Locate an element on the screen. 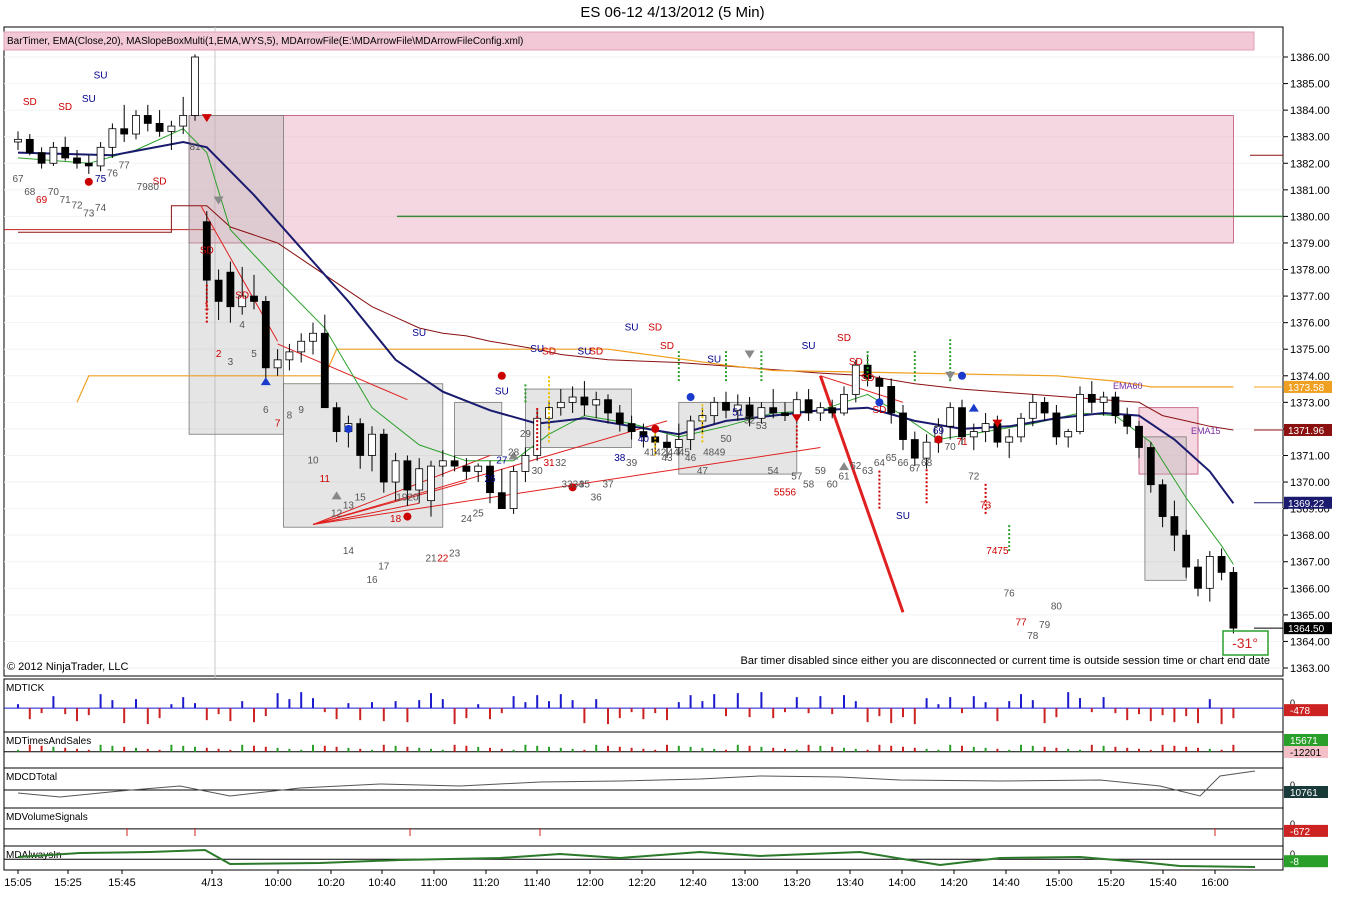 Image resolution: width=1345 pixels, height=914 pixels. y-tick-label: 1379.00 is located at coordinates (1310, 244).